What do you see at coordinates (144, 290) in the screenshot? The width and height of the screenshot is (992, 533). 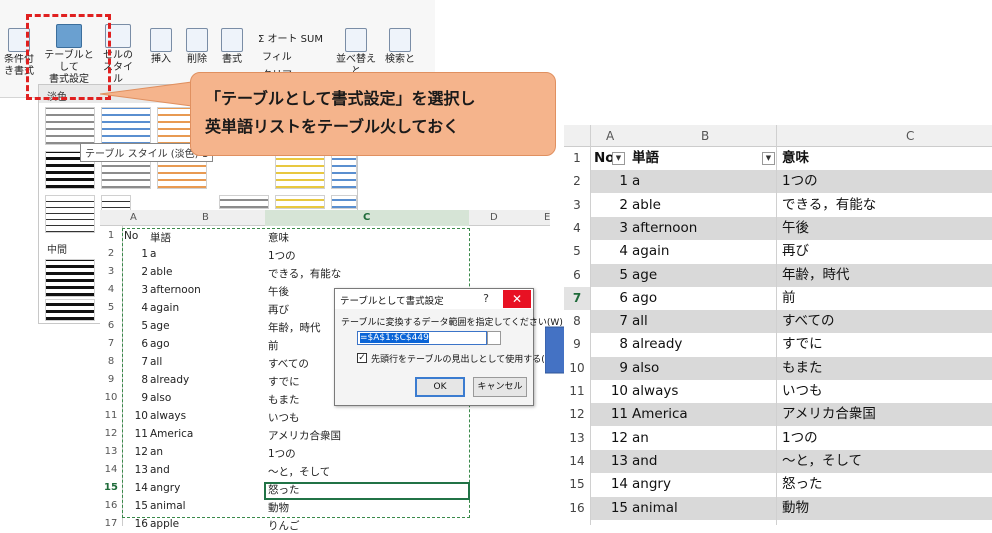 I see `cell-no: 3` at bounding box center [144, 290].